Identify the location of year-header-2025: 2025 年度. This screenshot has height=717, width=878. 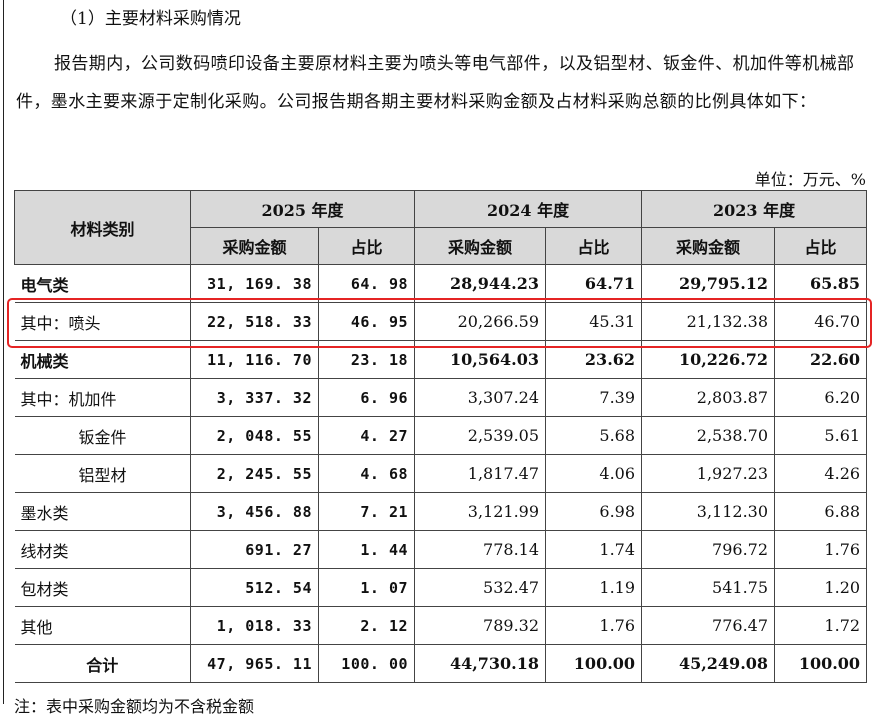
(302, 209).